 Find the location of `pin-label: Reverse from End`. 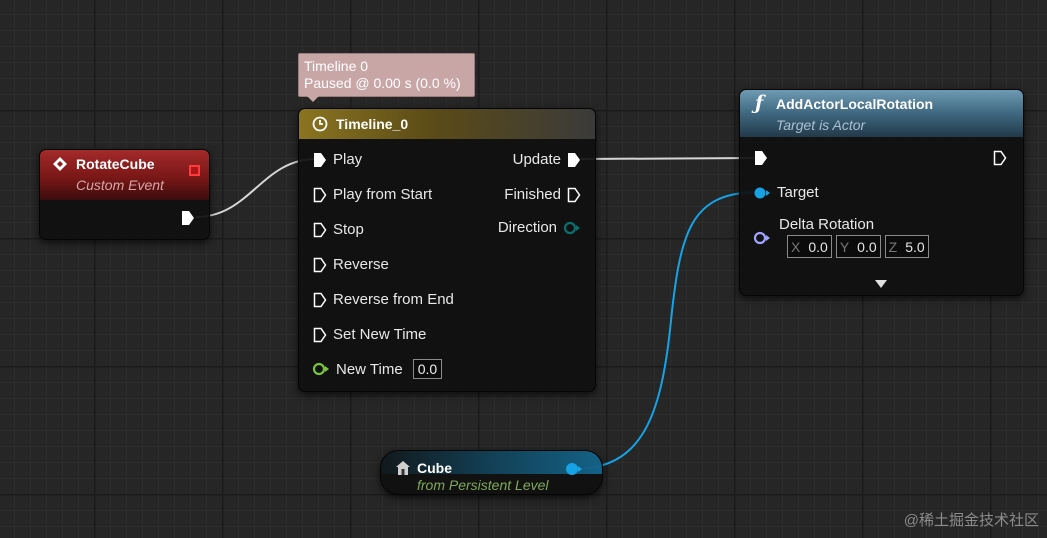

pin-label: Reverse from End is located at coordinates (393, 299).